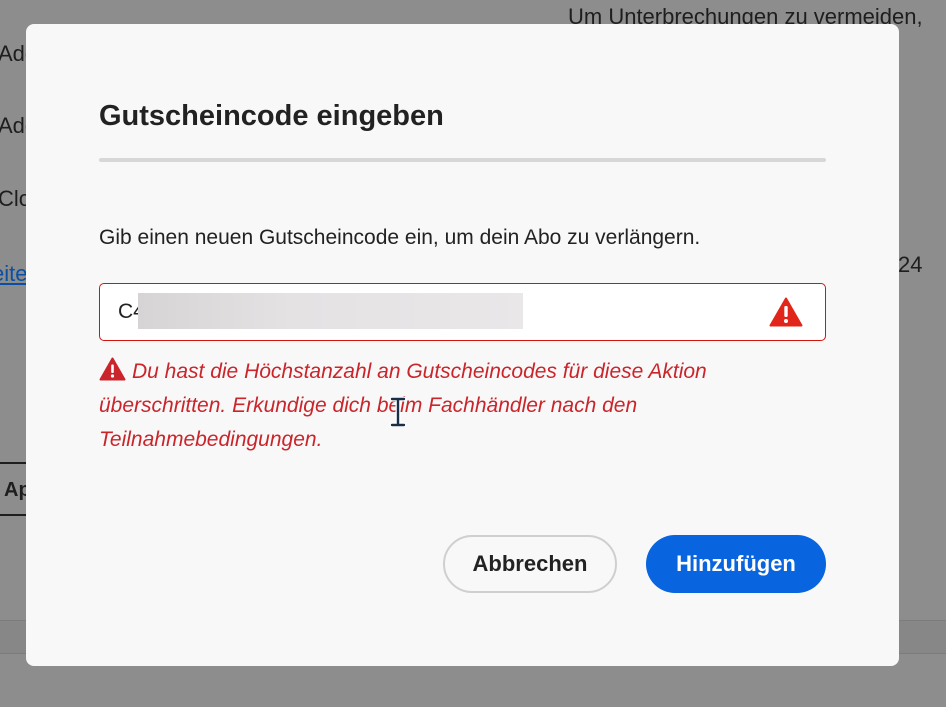  What do you see at coordinates (736, 564) in the screenshot?
I see `add-button: Hinzufügen` at bounding box center [736, 564].